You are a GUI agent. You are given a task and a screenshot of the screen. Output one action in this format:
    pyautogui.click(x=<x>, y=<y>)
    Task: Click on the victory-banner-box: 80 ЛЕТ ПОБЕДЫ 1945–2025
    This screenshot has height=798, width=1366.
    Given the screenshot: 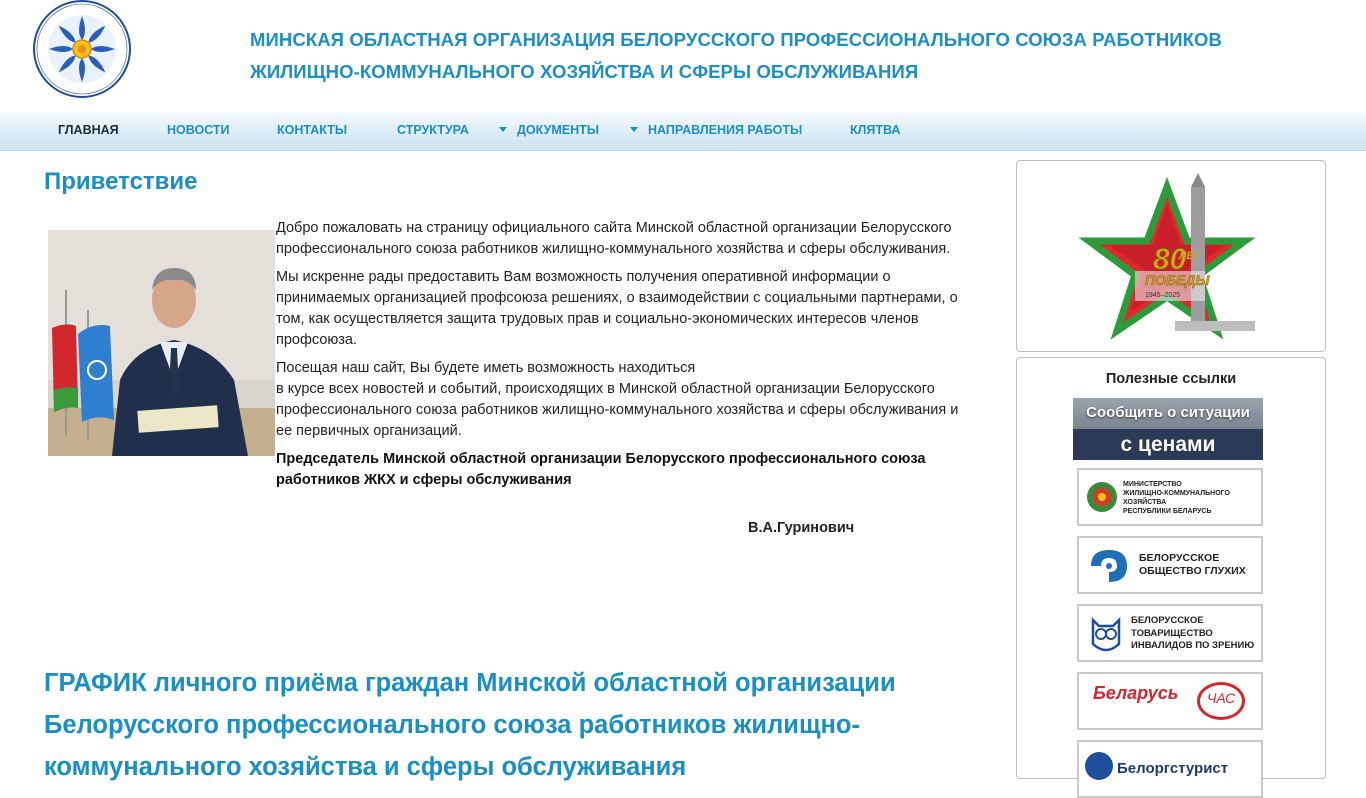 What is the action you would take?
    pyautogui.click(x=1171, y=256)
    